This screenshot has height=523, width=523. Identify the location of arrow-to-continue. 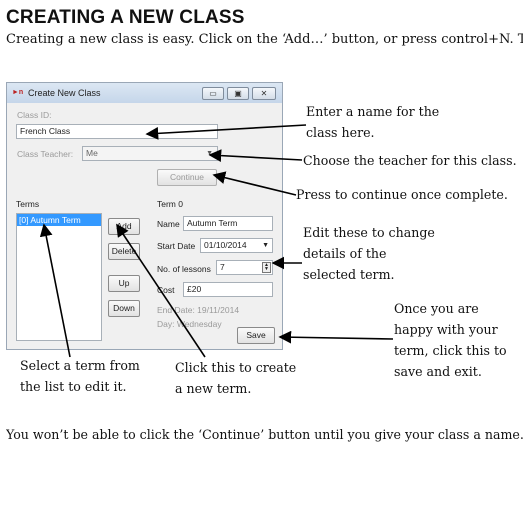
(254, 183).